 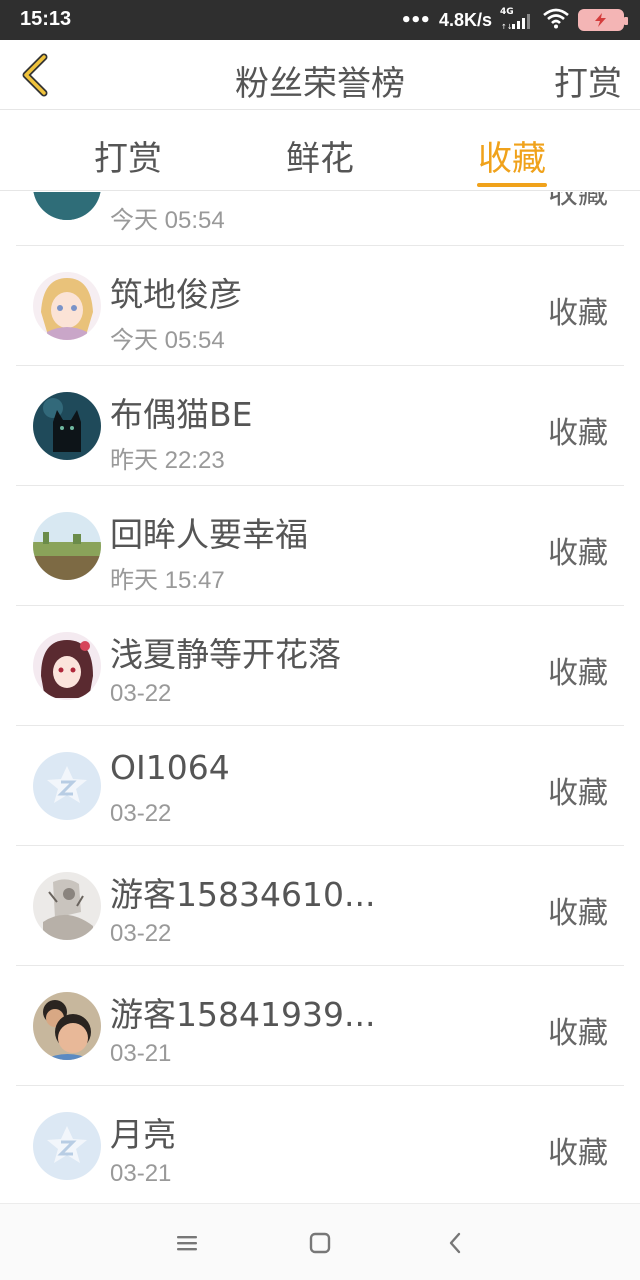 I want to click on fan-name: 浅夏静等开花落, so click(x=225, y=654).